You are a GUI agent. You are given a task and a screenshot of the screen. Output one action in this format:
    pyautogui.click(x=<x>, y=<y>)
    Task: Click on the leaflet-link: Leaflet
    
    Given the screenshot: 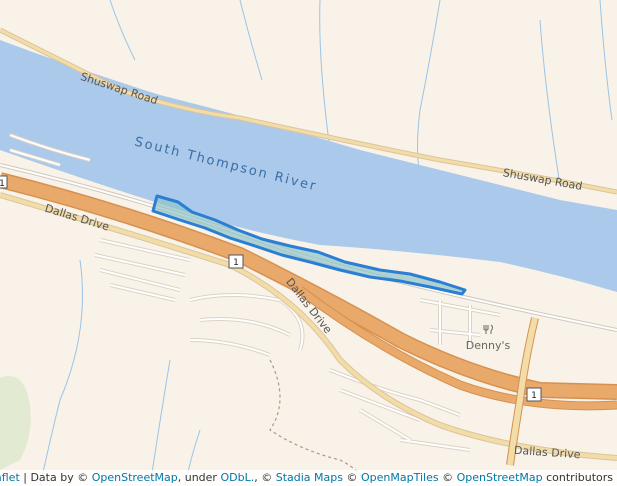 What is the action you would take?
    pyautogui.click(x=10, y=477)
    